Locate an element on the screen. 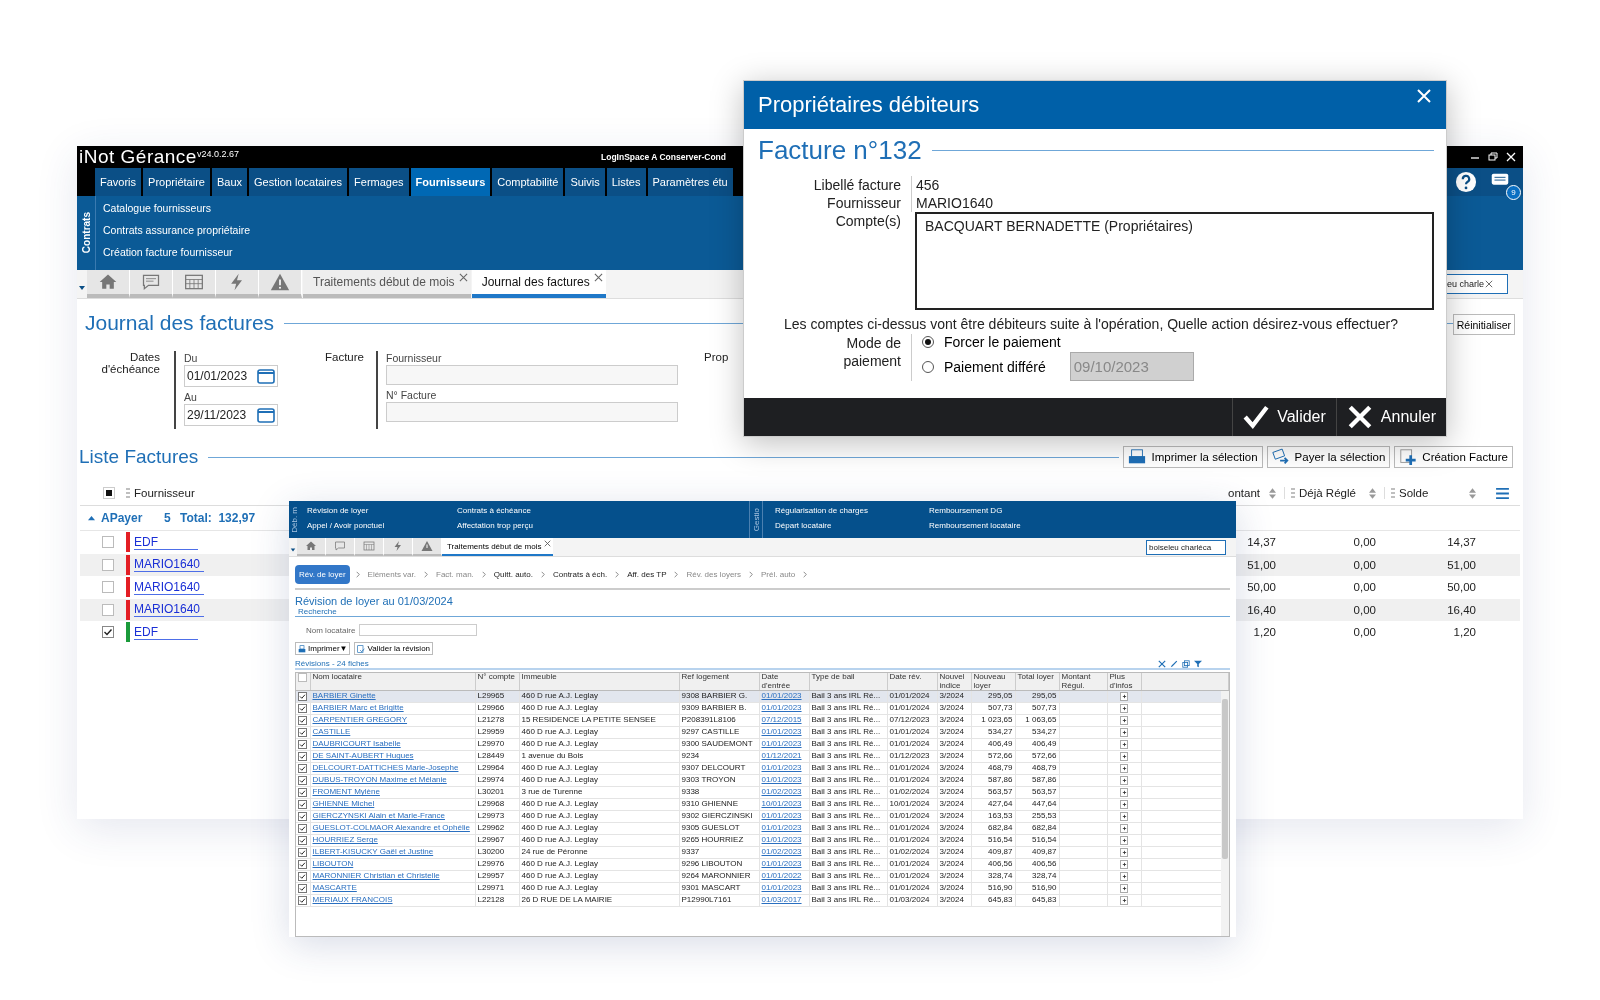 Image resolution: width=1600 pixels, height=1000 pixels. column-header: Immeuble is located at coordinates (599, 682).